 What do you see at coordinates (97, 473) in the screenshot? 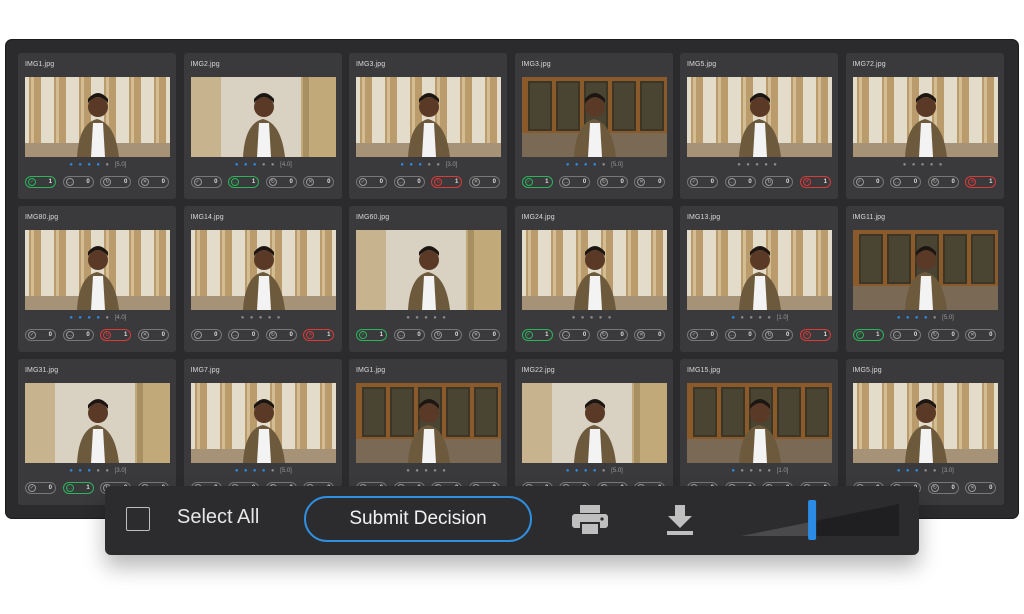
I see `star-rating: ● ● ● ● ● [3.0]` at bounding box center [97, 473].